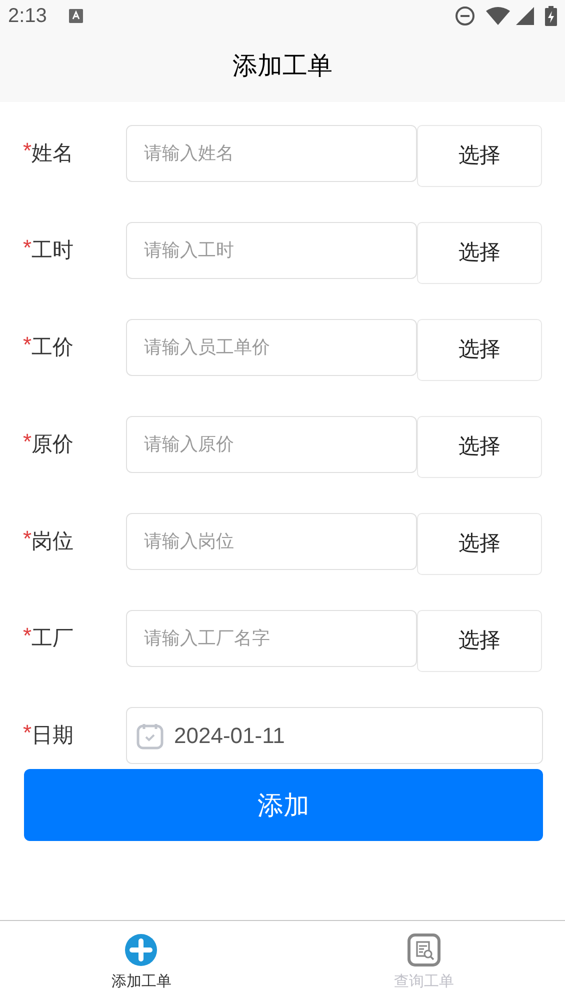 Image resolution: width=565 pixels, height=999 pixels. What do you see at coordinates (271, 250) in the screenshot?
I see `input-field: 请输入工时` at bounding box center [271, 250].